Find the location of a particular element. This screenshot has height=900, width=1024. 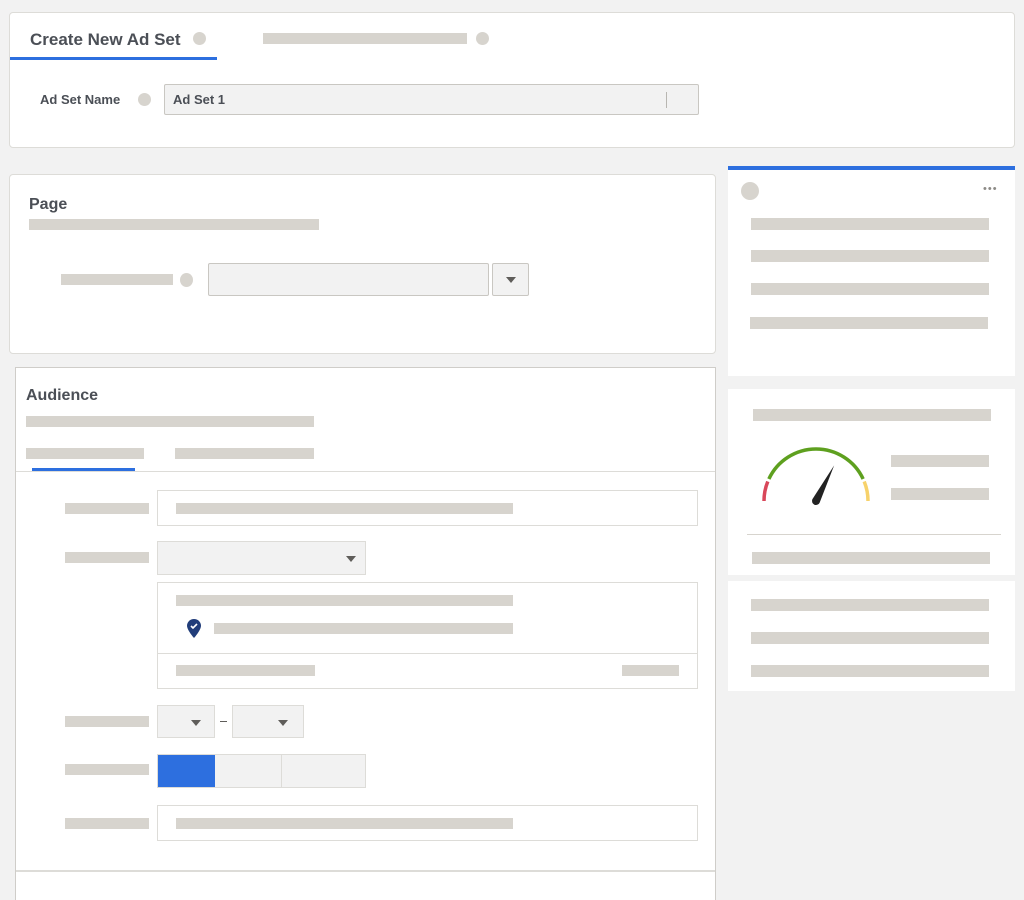

location-footer-link is located at coordinates (650, 670).